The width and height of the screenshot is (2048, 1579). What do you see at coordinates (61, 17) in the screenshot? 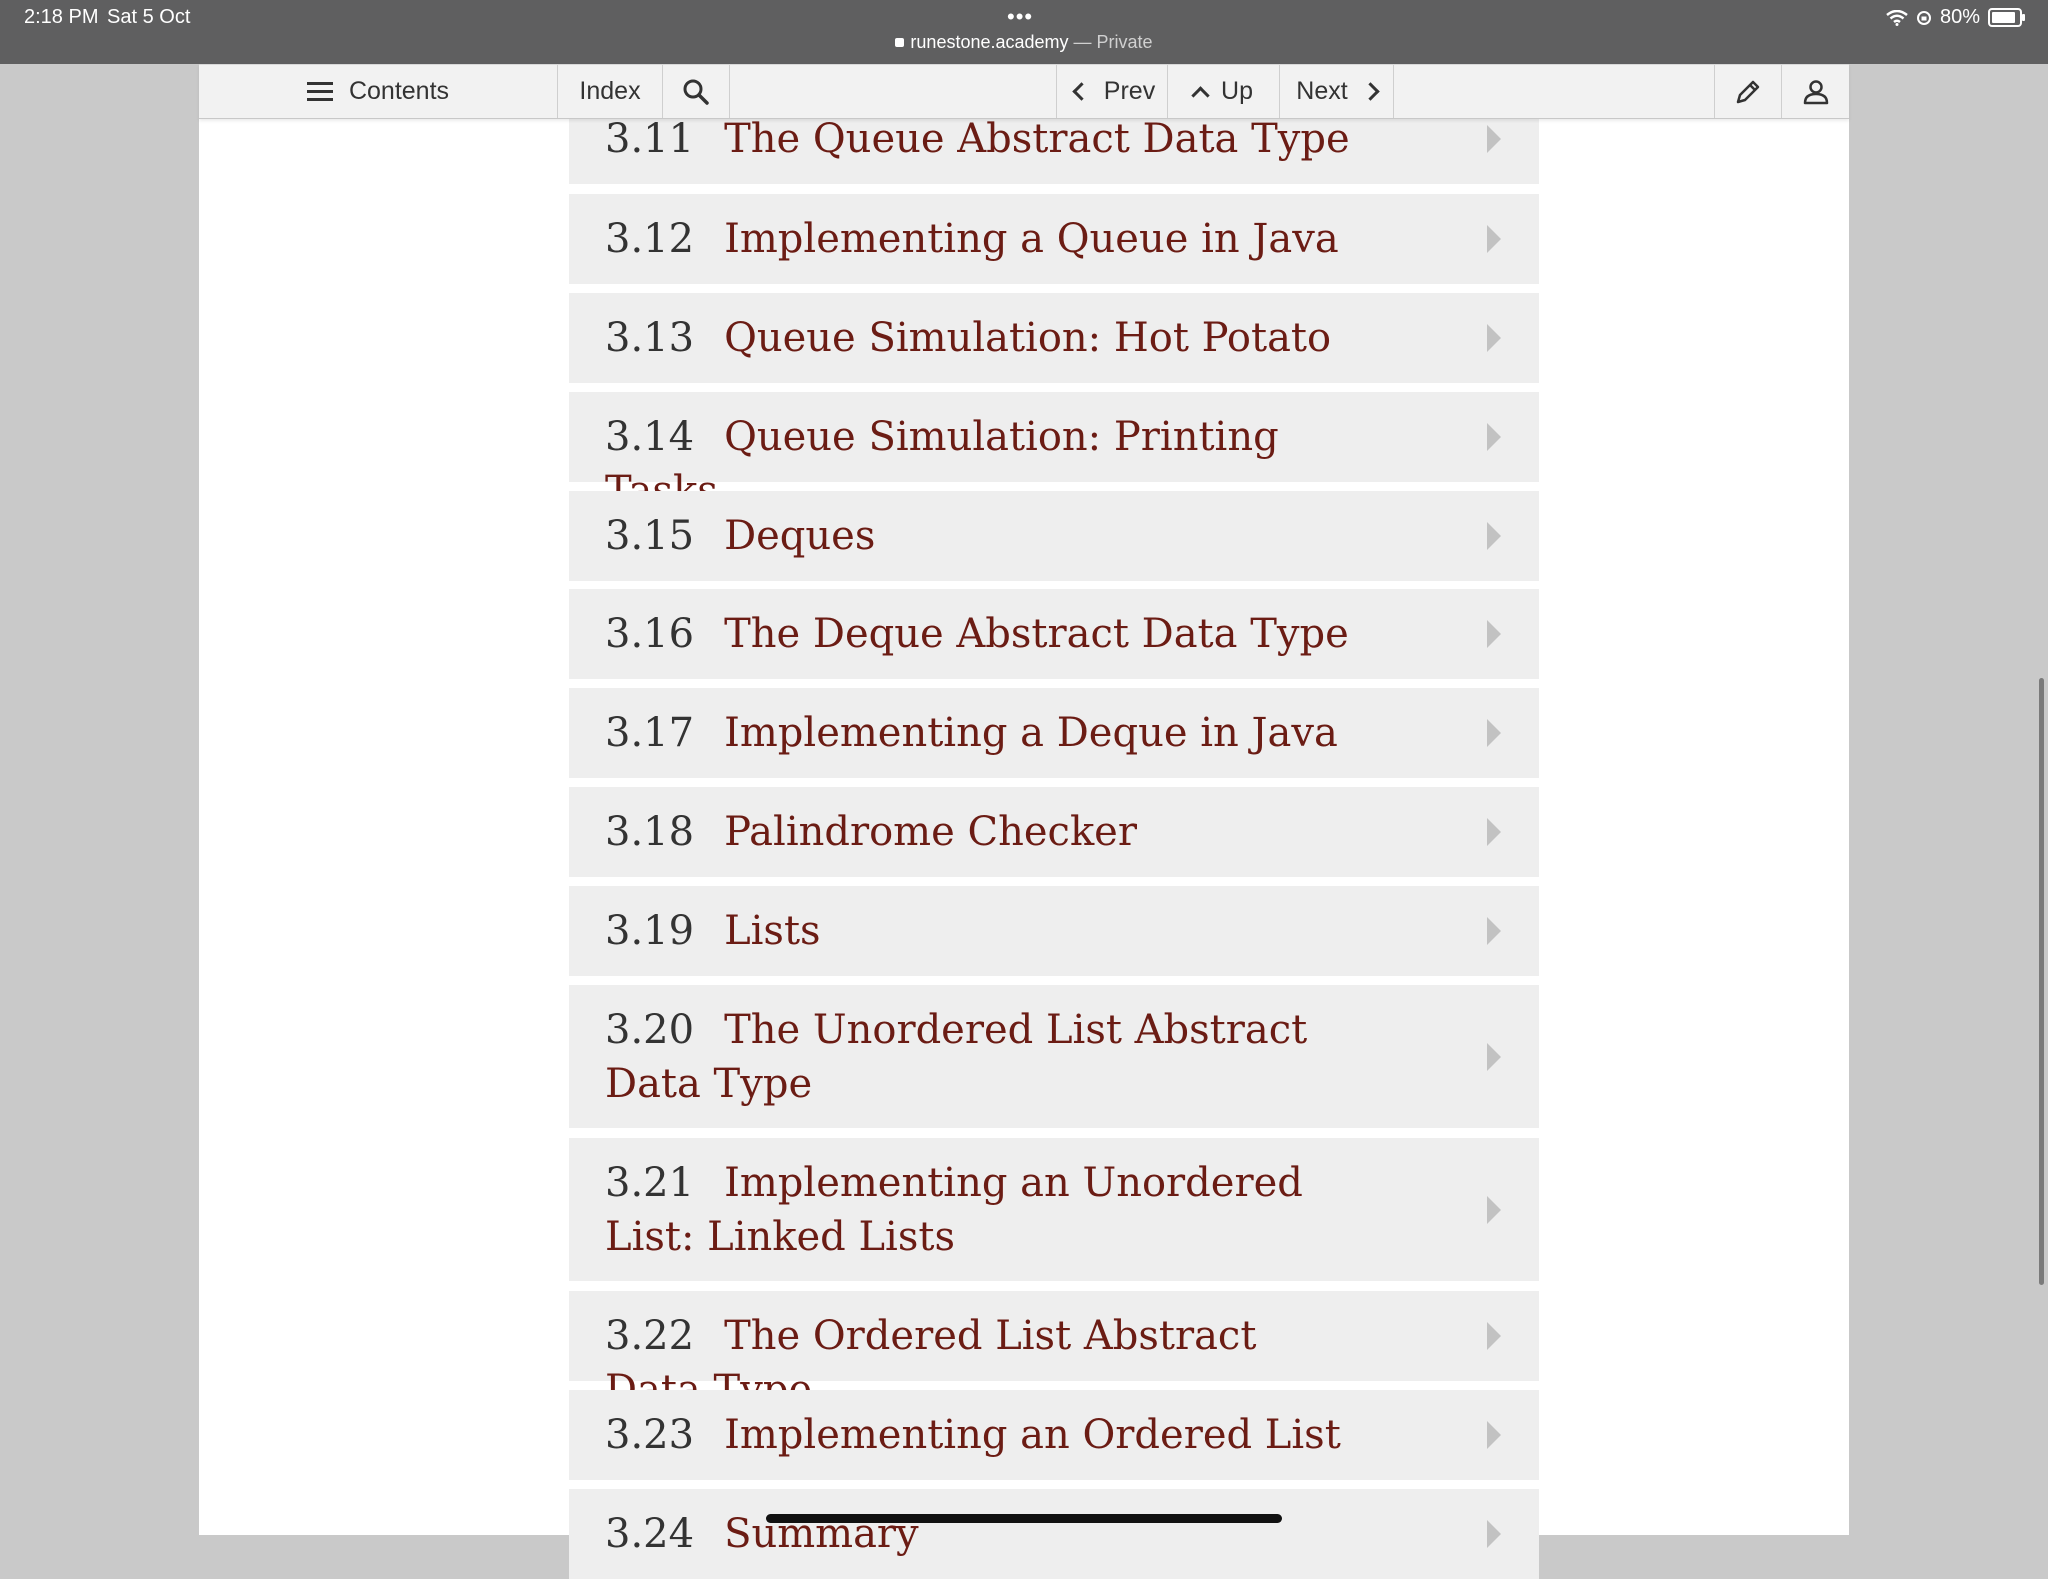
I see `status-time: 2:18 PM` at bounding box center [61, 17].